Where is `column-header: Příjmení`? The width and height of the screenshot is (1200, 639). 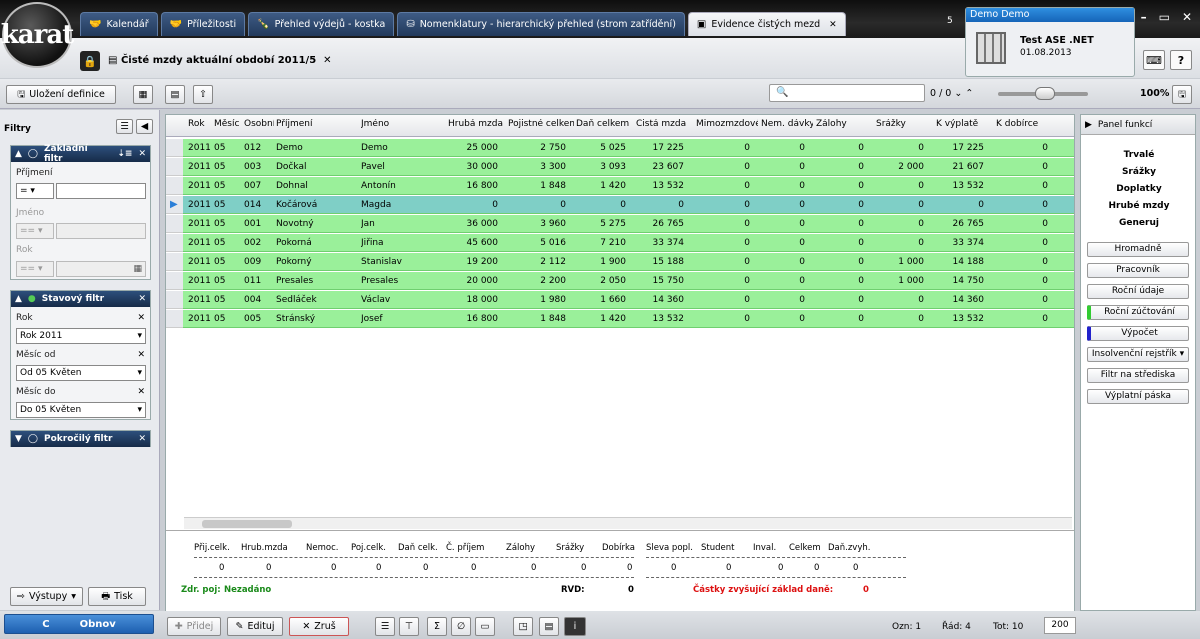
column-header: Příjmení is located at coordinates (316, 124).